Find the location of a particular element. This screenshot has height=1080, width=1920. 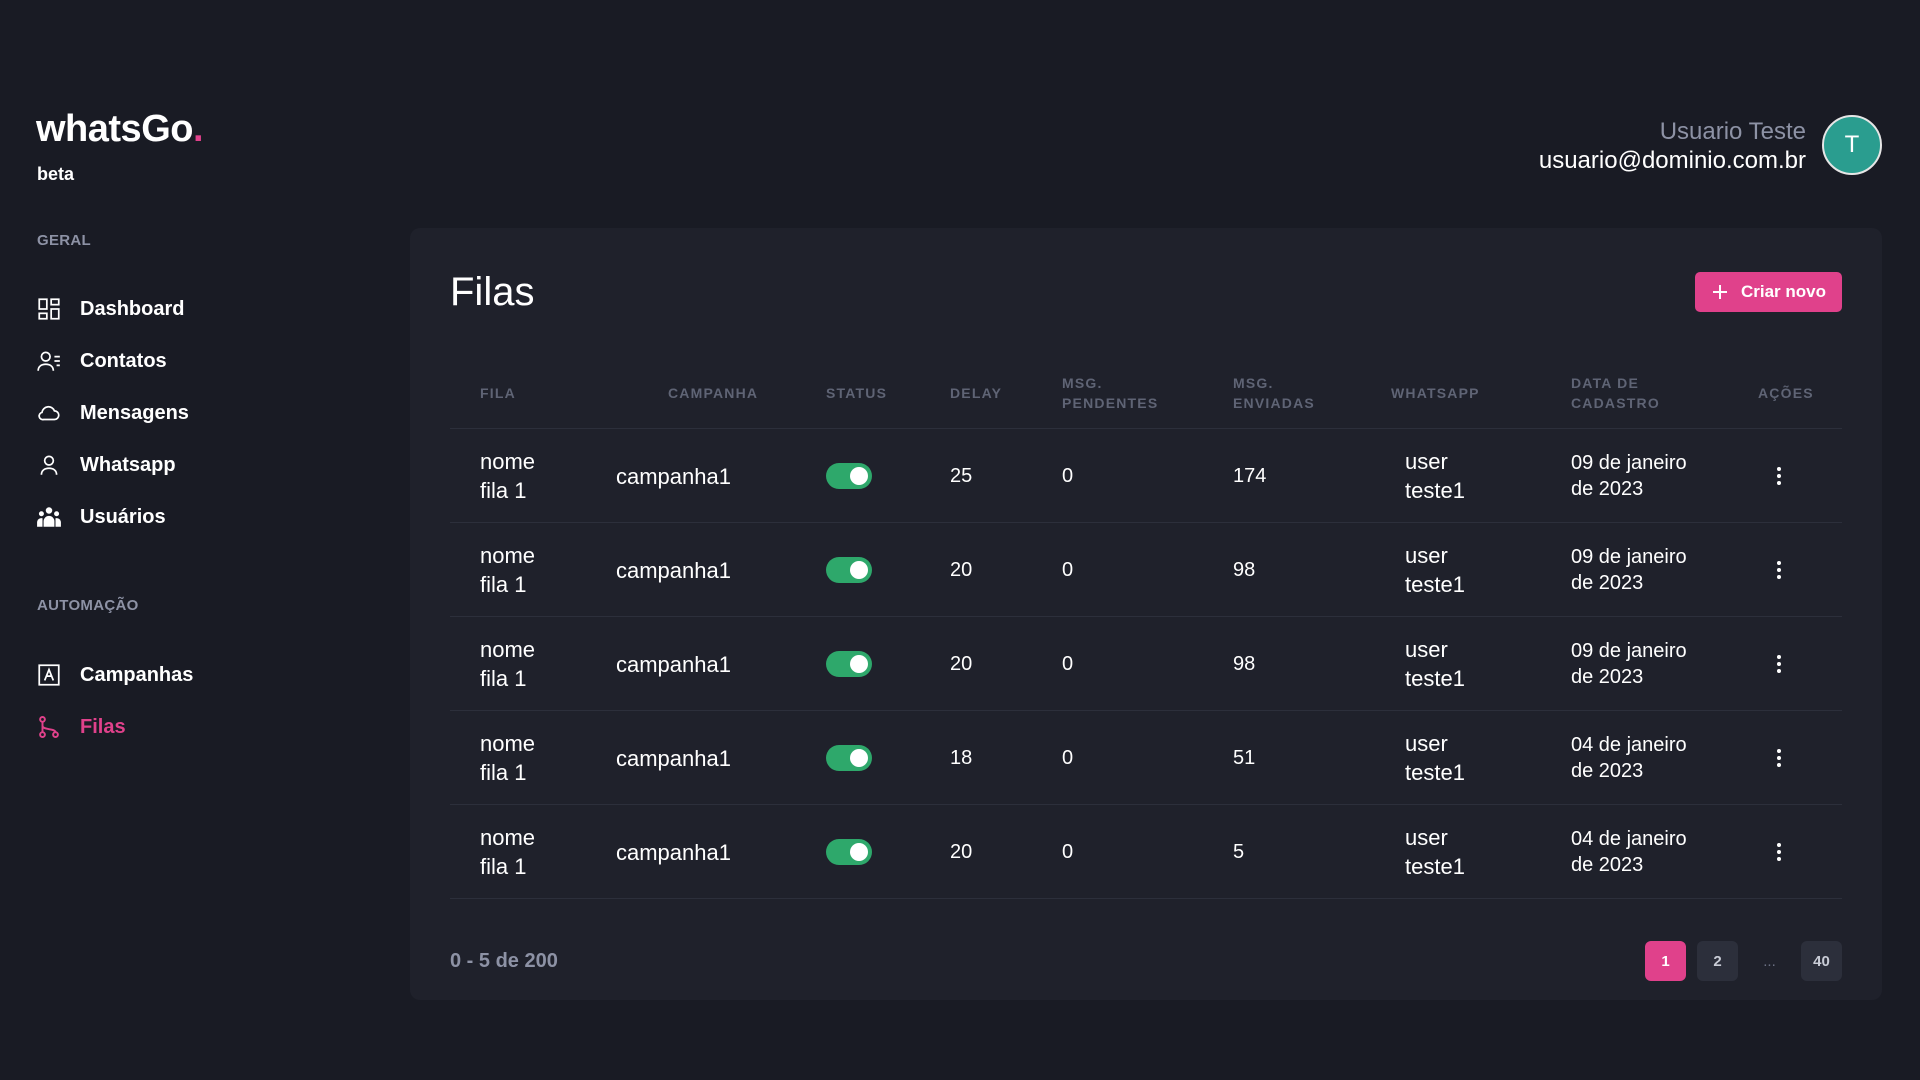

header-label: DATA DE is located at coordinates (1605, 382).